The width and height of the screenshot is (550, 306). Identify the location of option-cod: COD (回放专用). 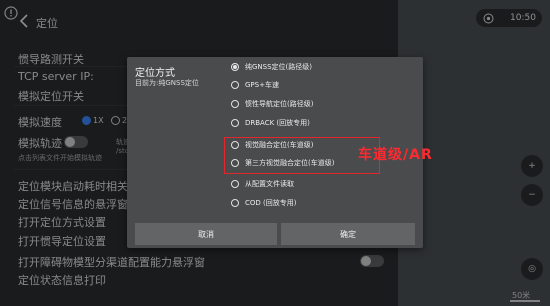
(263, 203).